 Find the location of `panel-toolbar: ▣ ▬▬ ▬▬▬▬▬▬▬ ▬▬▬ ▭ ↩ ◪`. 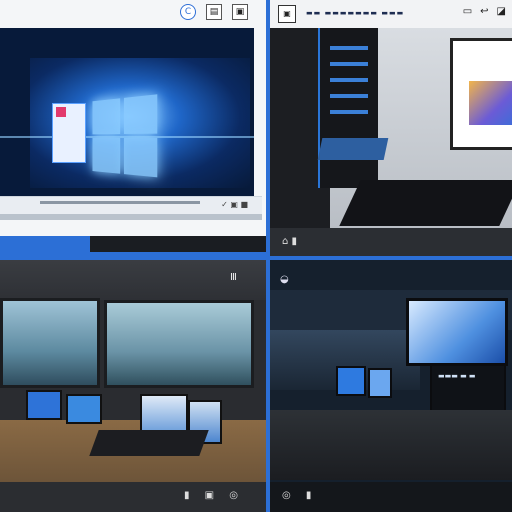

panel-toolbar: ▣ ▬▬ ▬▬▬▬▬▬▬ ▬▬▬ ▭ ↩ ◪ is located at coordinates (391, 14).